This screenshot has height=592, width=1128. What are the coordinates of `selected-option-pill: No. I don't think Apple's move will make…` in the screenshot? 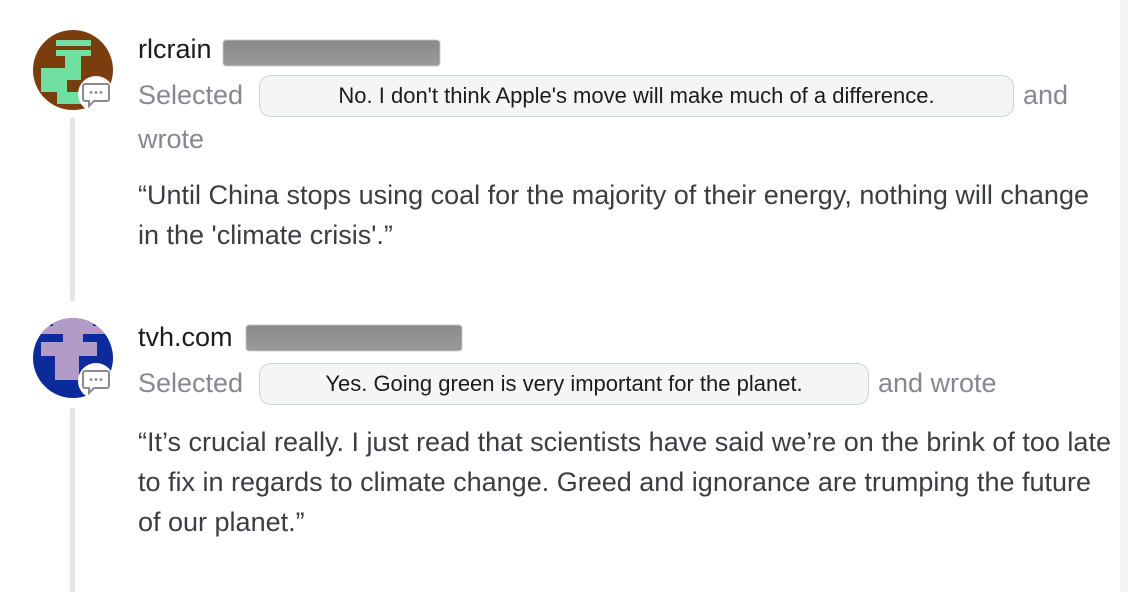 It's located at (636, 96).